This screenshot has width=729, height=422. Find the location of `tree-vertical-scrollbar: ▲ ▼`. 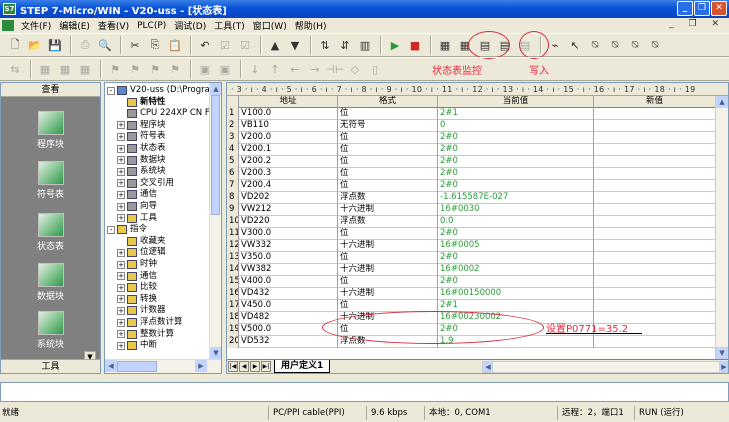

tree-vertical-scrollbar: ▲ ▼ is located at coordinates (215, 221).